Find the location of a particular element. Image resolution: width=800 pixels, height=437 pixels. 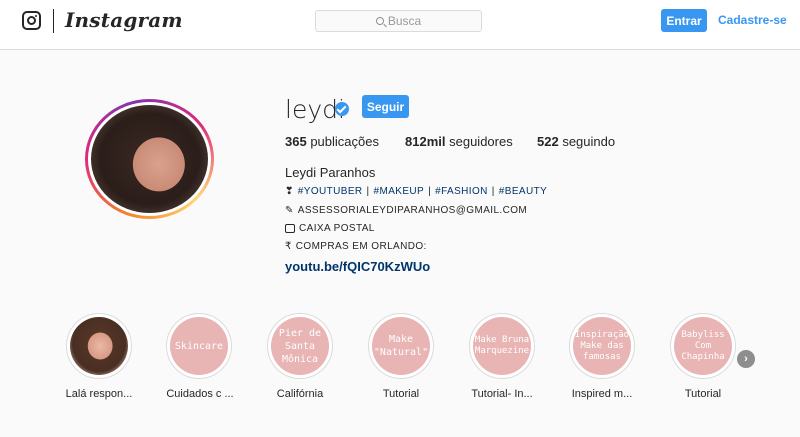

highlight-cover: Make Bruna Marquezine is located at coordinates (502, 346).